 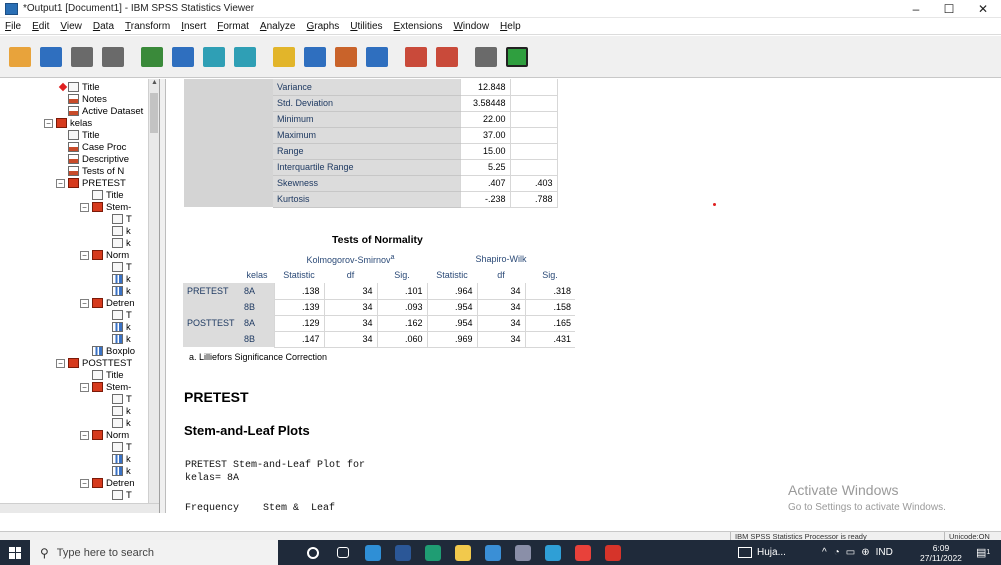 What do you see at coordinates (510, 26) in the screenshot?
I see `menu-help: Help` at bounding box center [510, 26].